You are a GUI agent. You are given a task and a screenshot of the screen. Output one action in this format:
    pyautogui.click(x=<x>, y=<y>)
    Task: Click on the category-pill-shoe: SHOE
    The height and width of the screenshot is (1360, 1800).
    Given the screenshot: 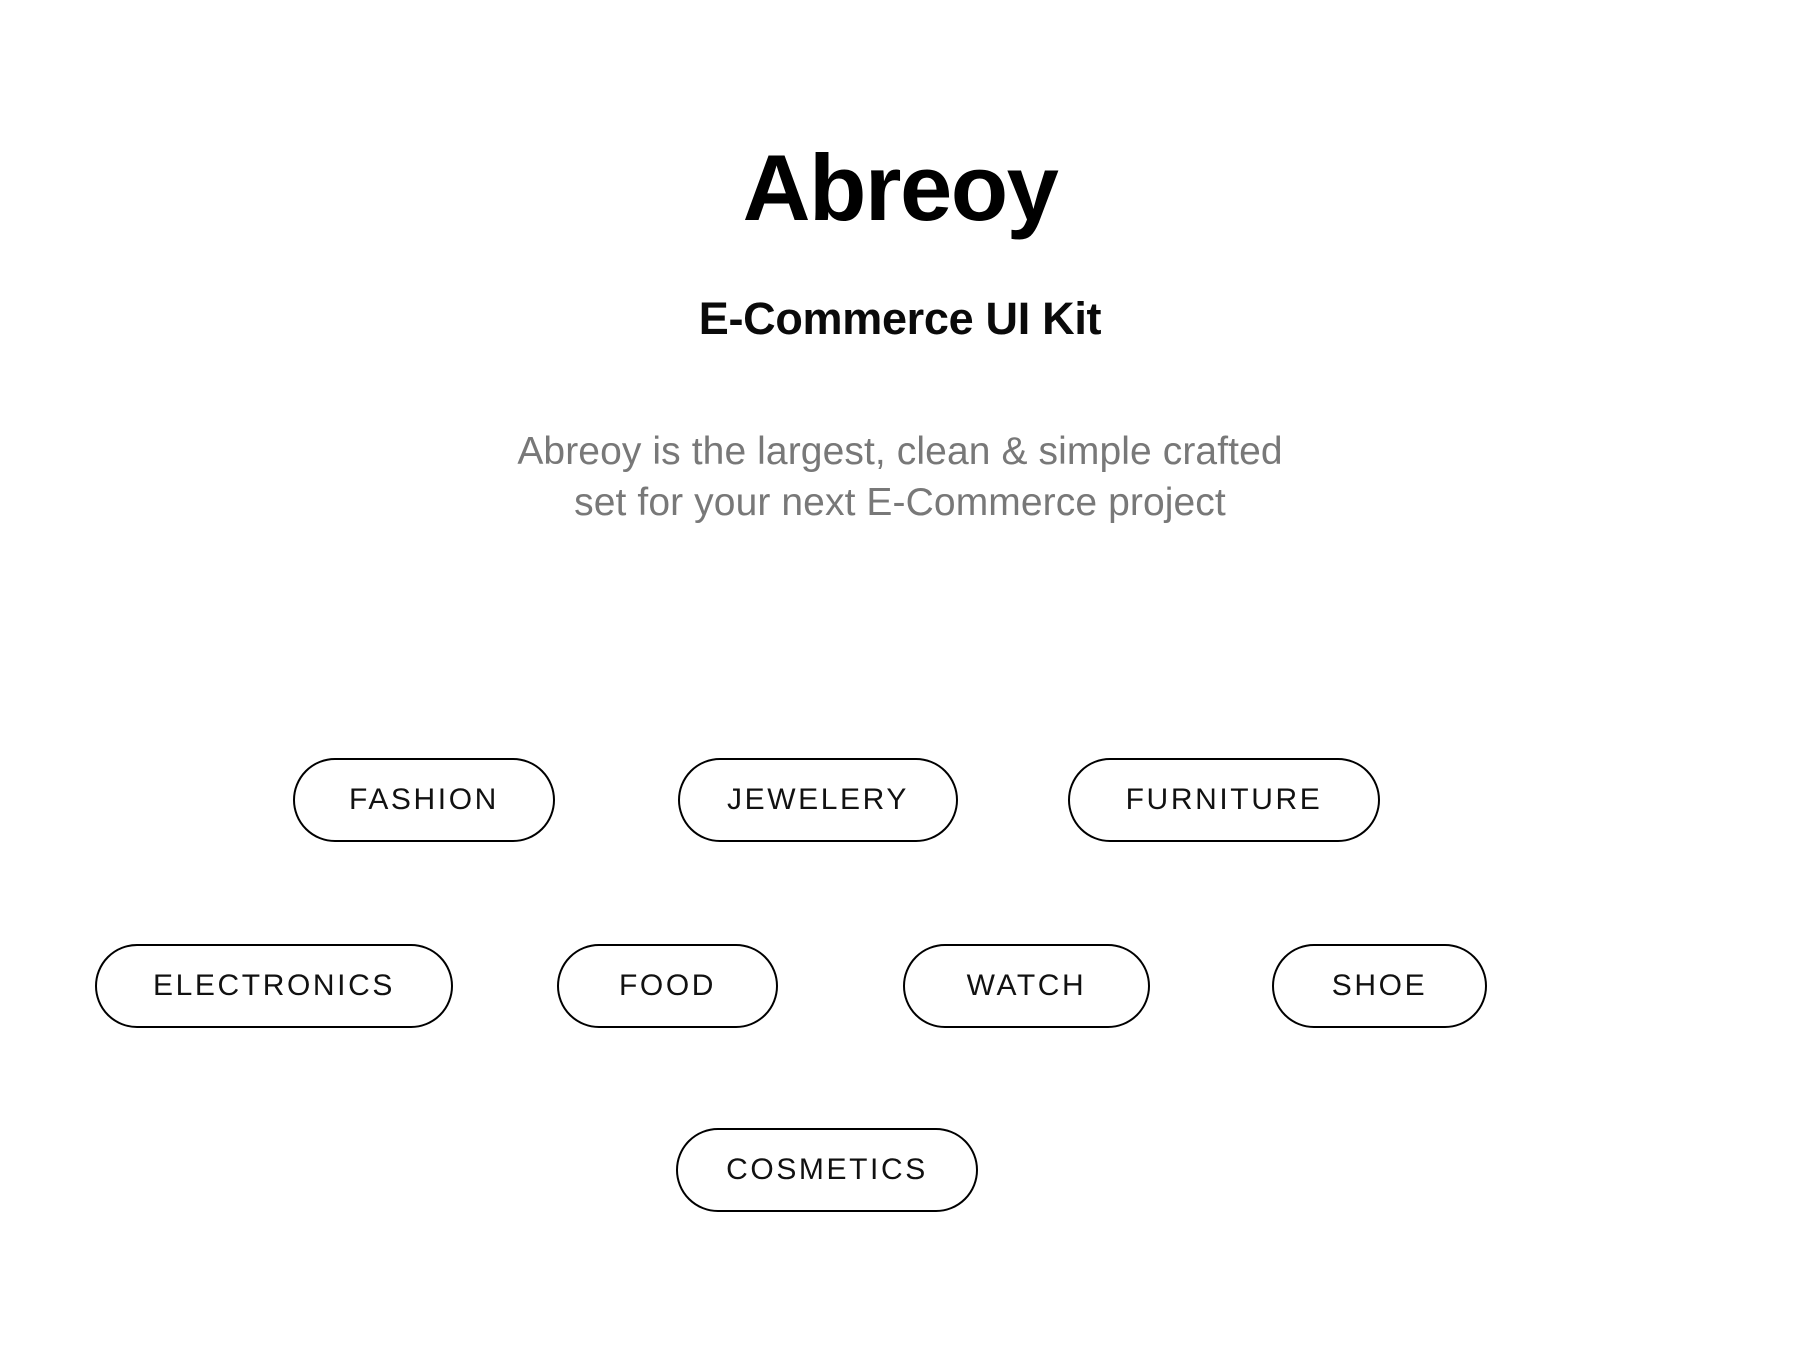 What is the action you would take?
    pyautogui.click(x=1379, y=986)
    